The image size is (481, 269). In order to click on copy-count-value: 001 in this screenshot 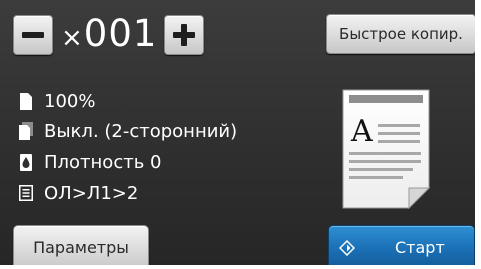, I will do `click(120, 33)`.